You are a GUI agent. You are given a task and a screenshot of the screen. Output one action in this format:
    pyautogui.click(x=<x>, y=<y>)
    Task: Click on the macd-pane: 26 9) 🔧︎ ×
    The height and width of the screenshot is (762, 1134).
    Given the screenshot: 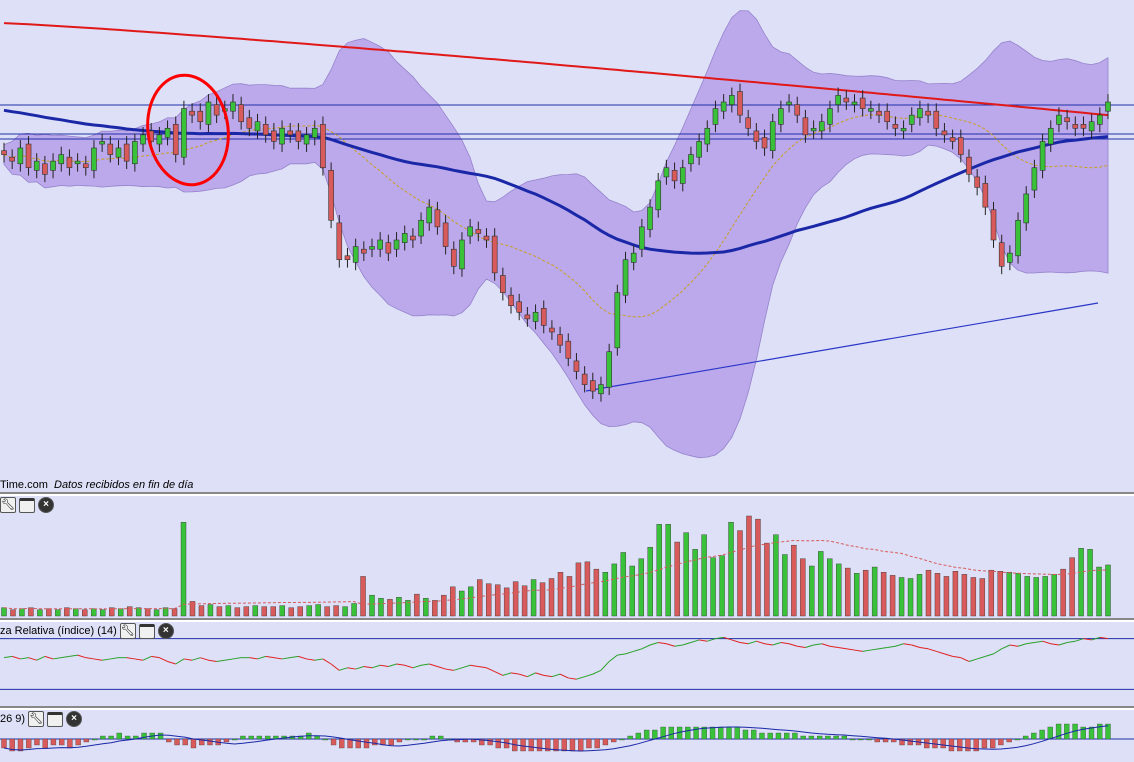 What is the action you would take?
    pyautogui.click(x=567, y=736)
    